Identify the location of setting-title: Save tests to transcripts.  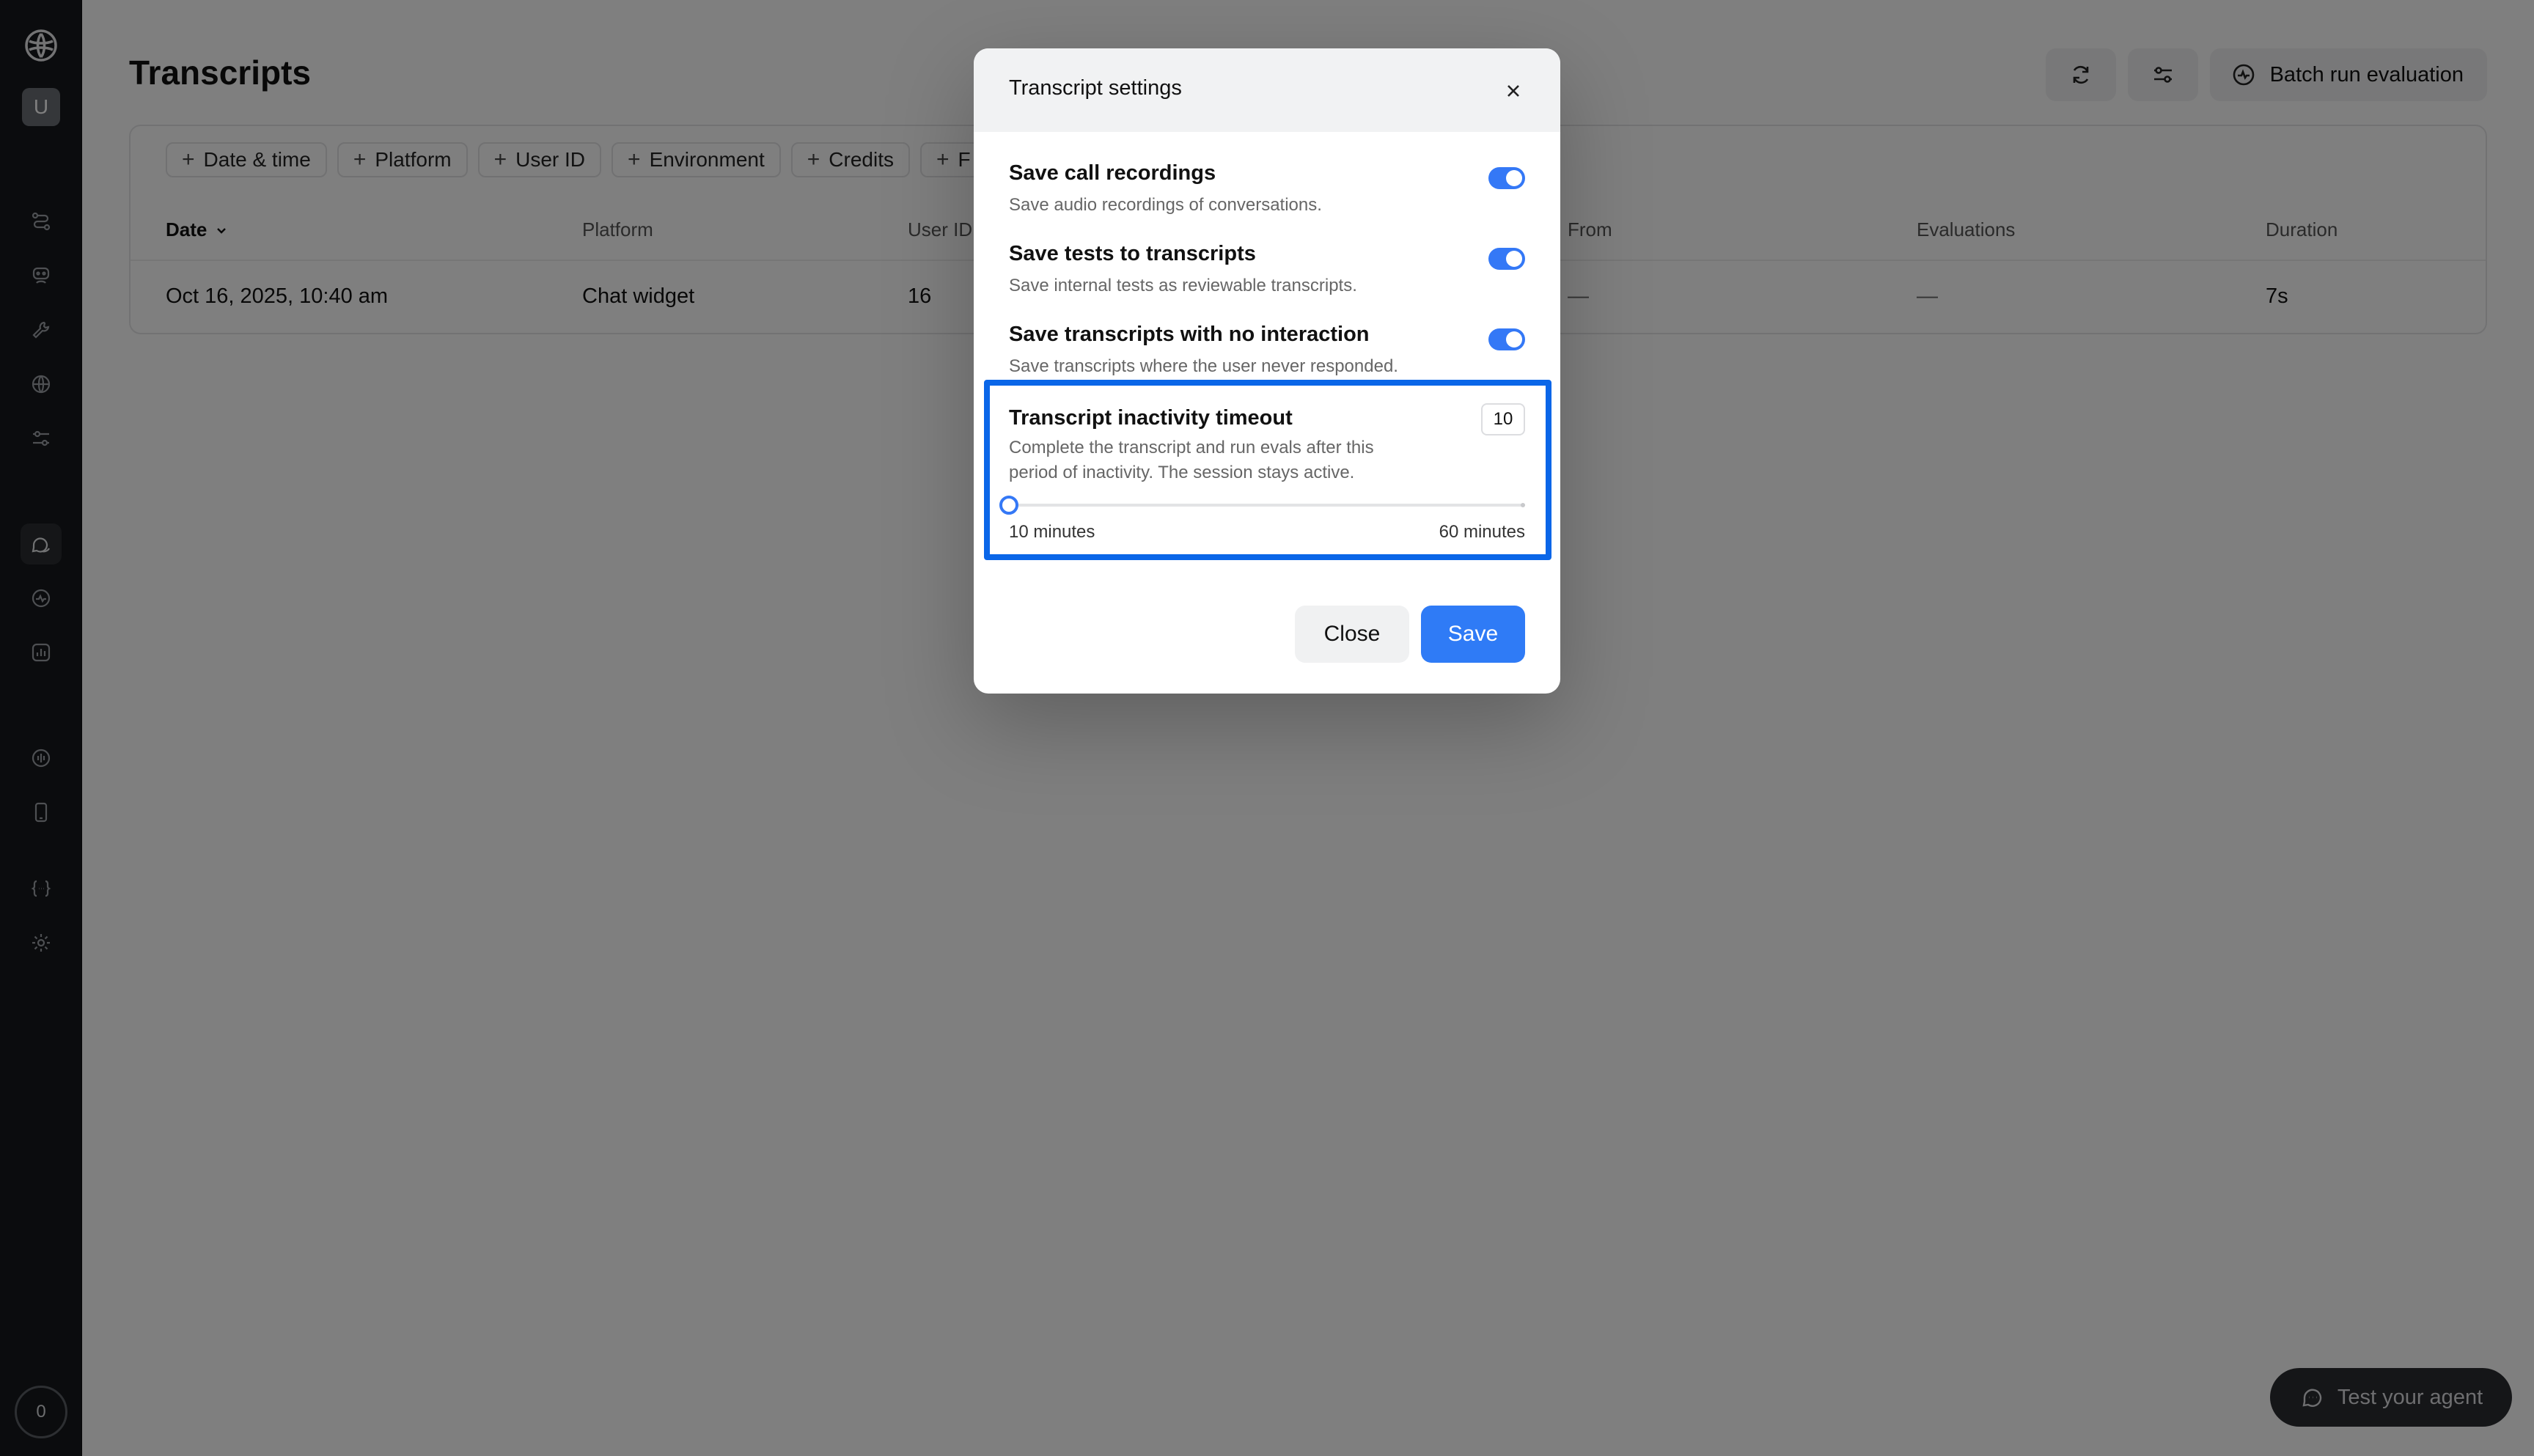
(1132, 253).